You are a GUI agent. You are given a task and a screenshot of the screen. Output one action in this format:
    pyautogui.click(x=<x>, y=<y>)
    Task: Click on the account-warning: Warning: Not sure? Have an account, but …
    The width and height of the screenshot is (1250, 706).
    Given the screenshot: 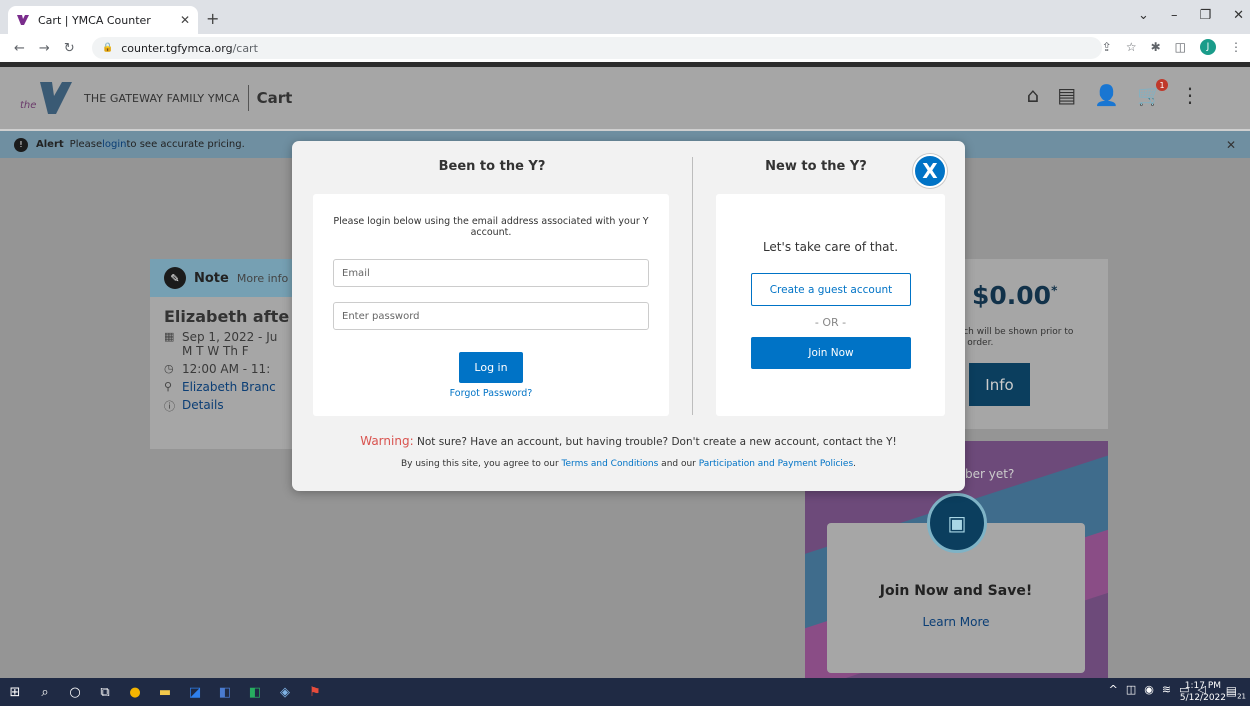 What is the action you would take?
    pyautogui.click(x=628, y=441)
    